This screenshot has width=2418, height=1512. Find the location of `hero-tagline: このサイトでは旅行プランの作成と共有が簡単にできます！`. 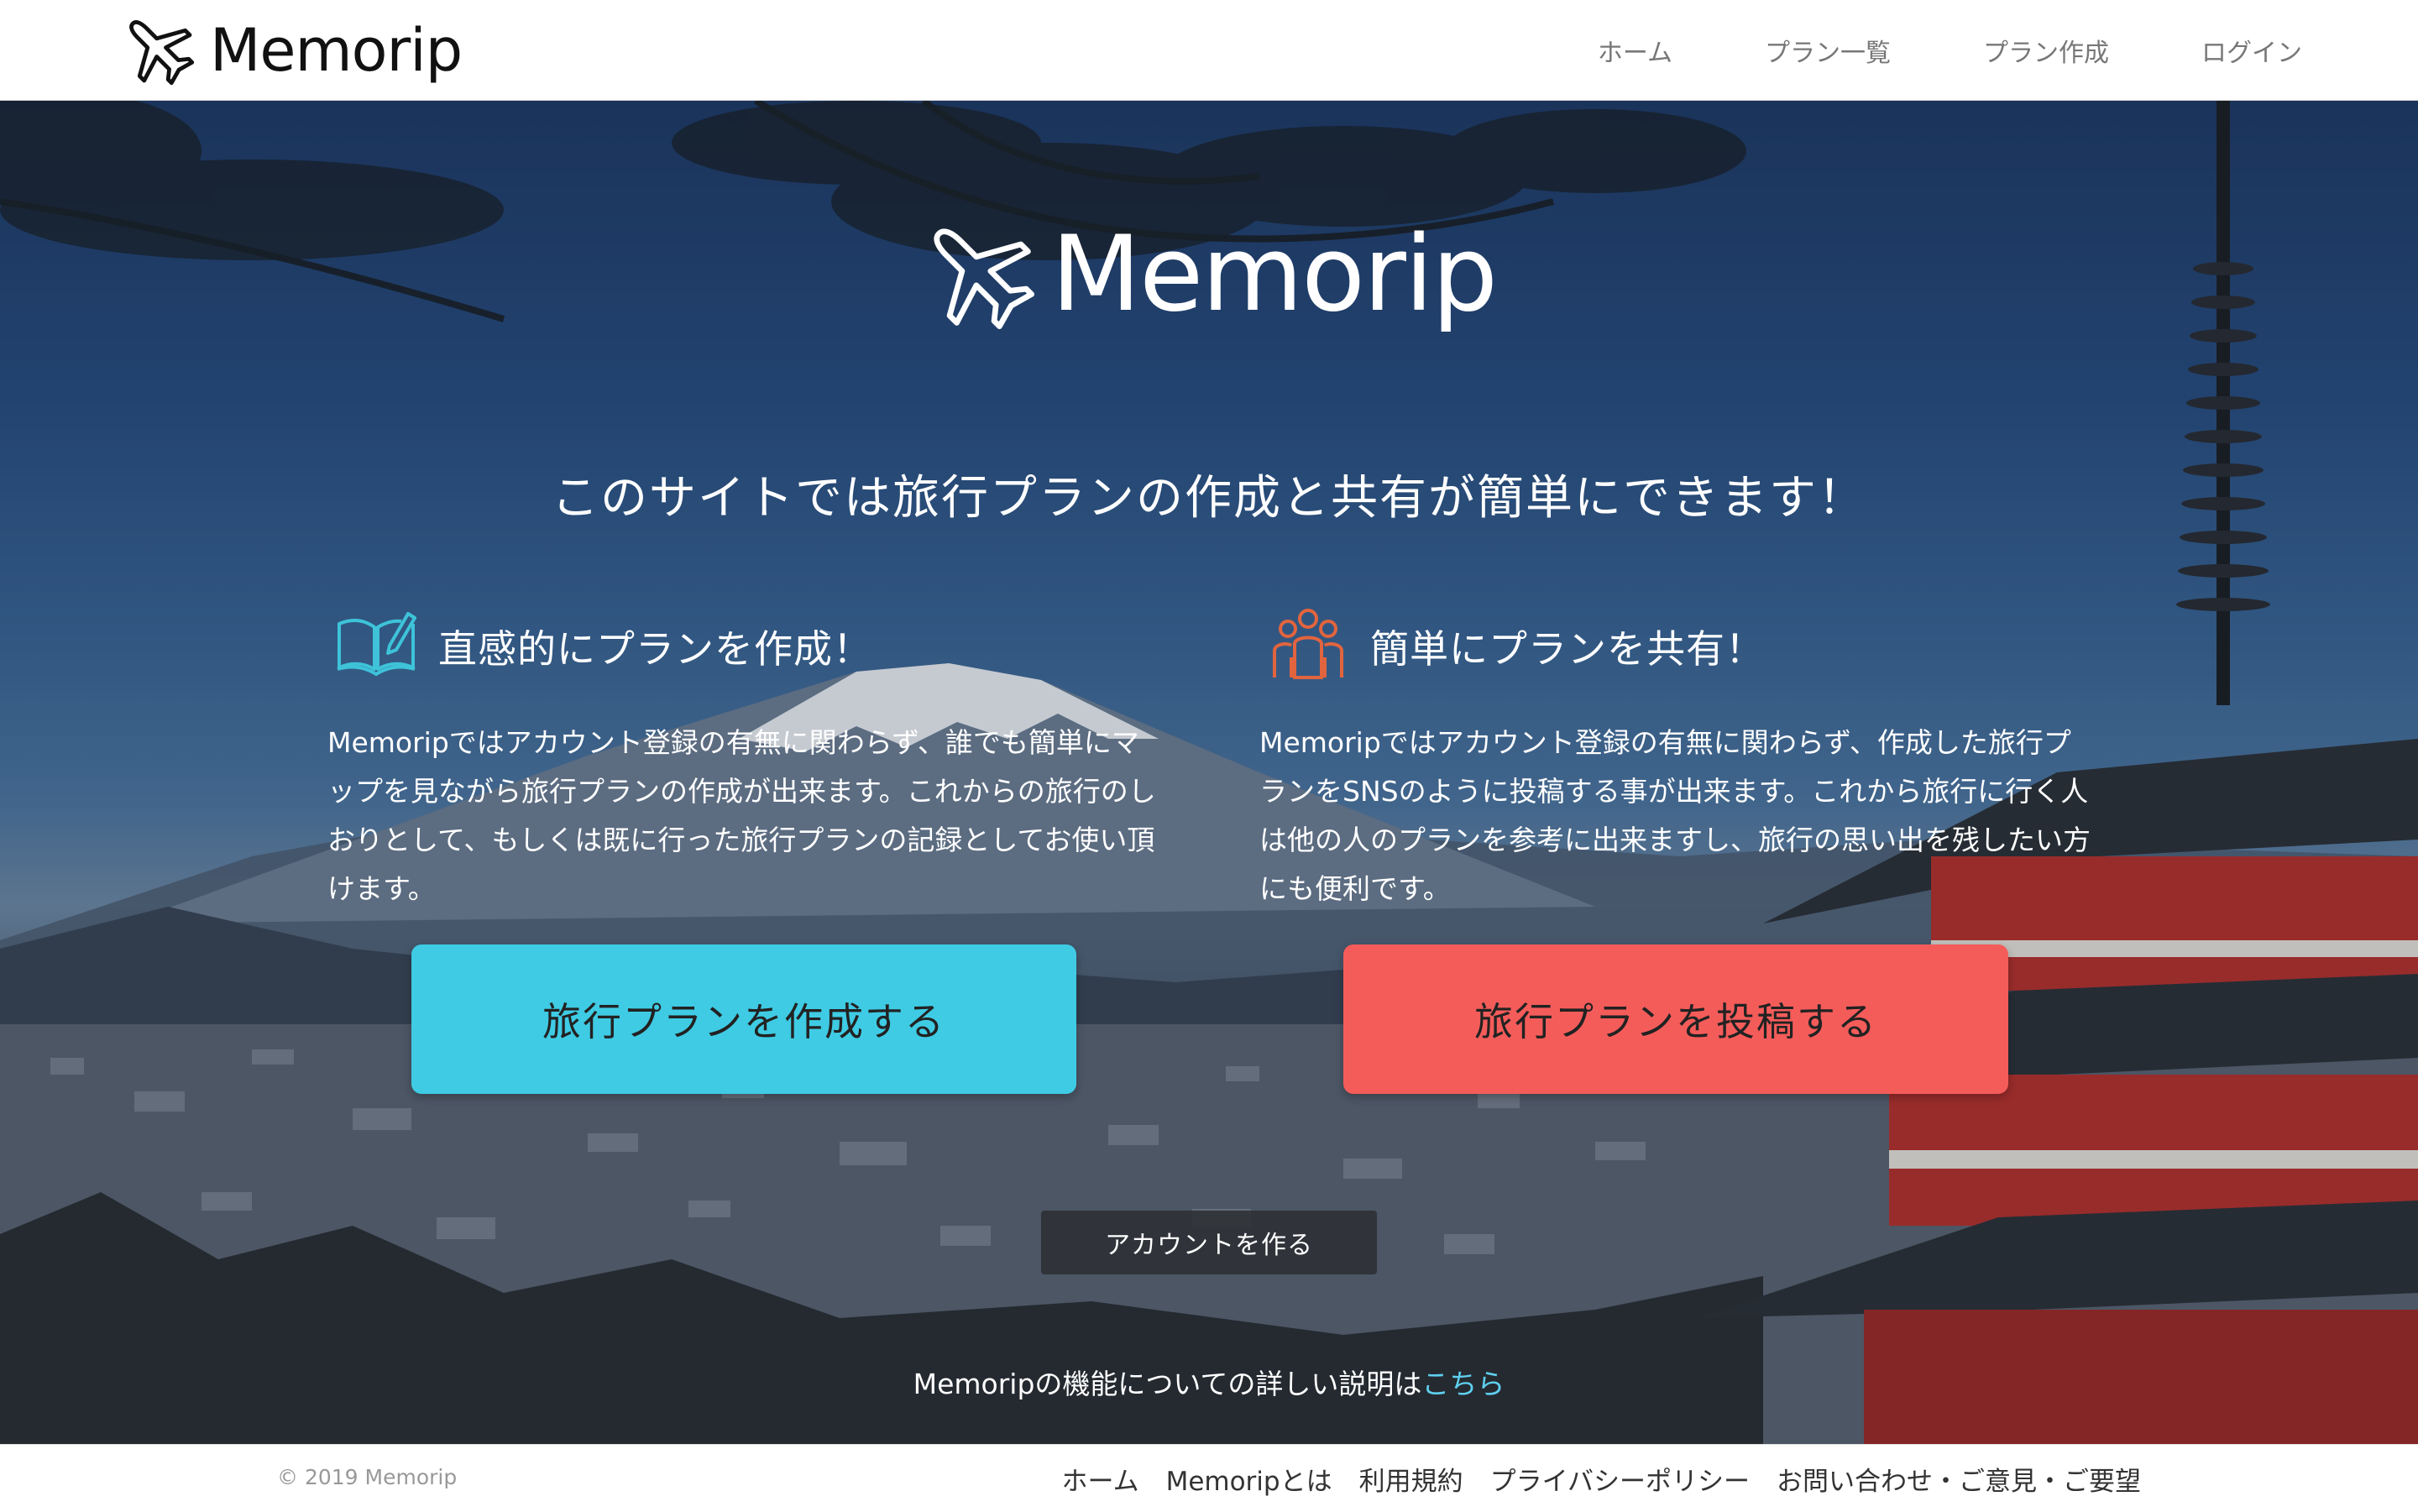

hero-tagline: このサイトでは旅行プランの作成と共有が簡単にできます！ is located at coordinates (1209, 498).